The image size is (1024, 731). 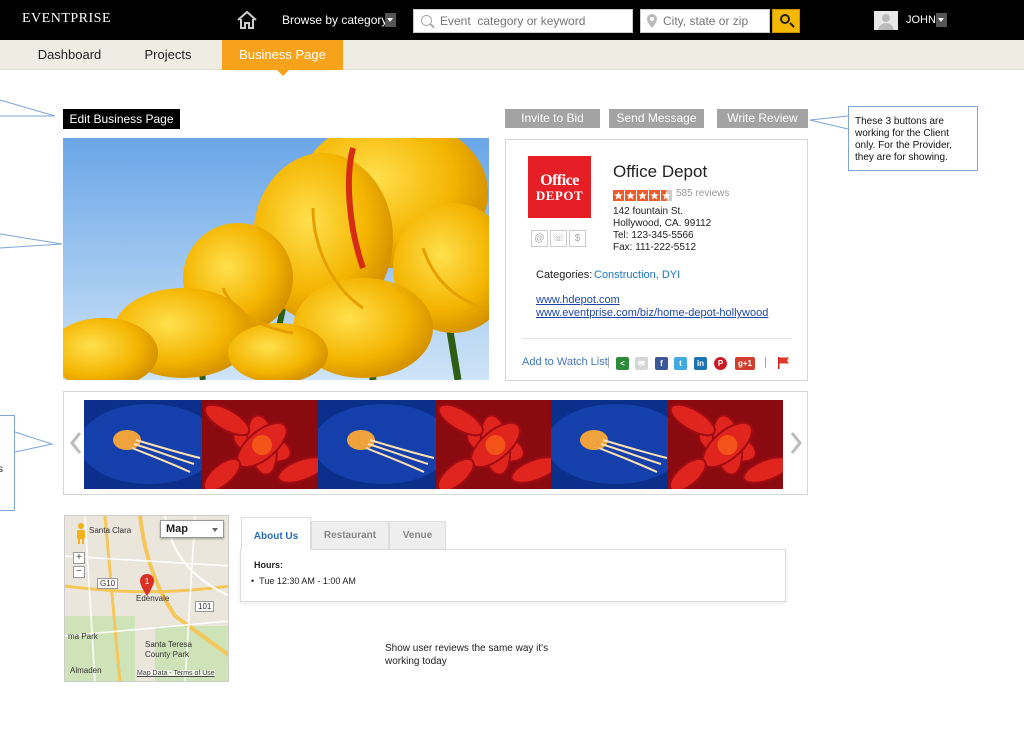 What do you see at coordinates (564, 275) in the screenshot?
I see `categories-label: Categories:` at bounding box center [564, 275].